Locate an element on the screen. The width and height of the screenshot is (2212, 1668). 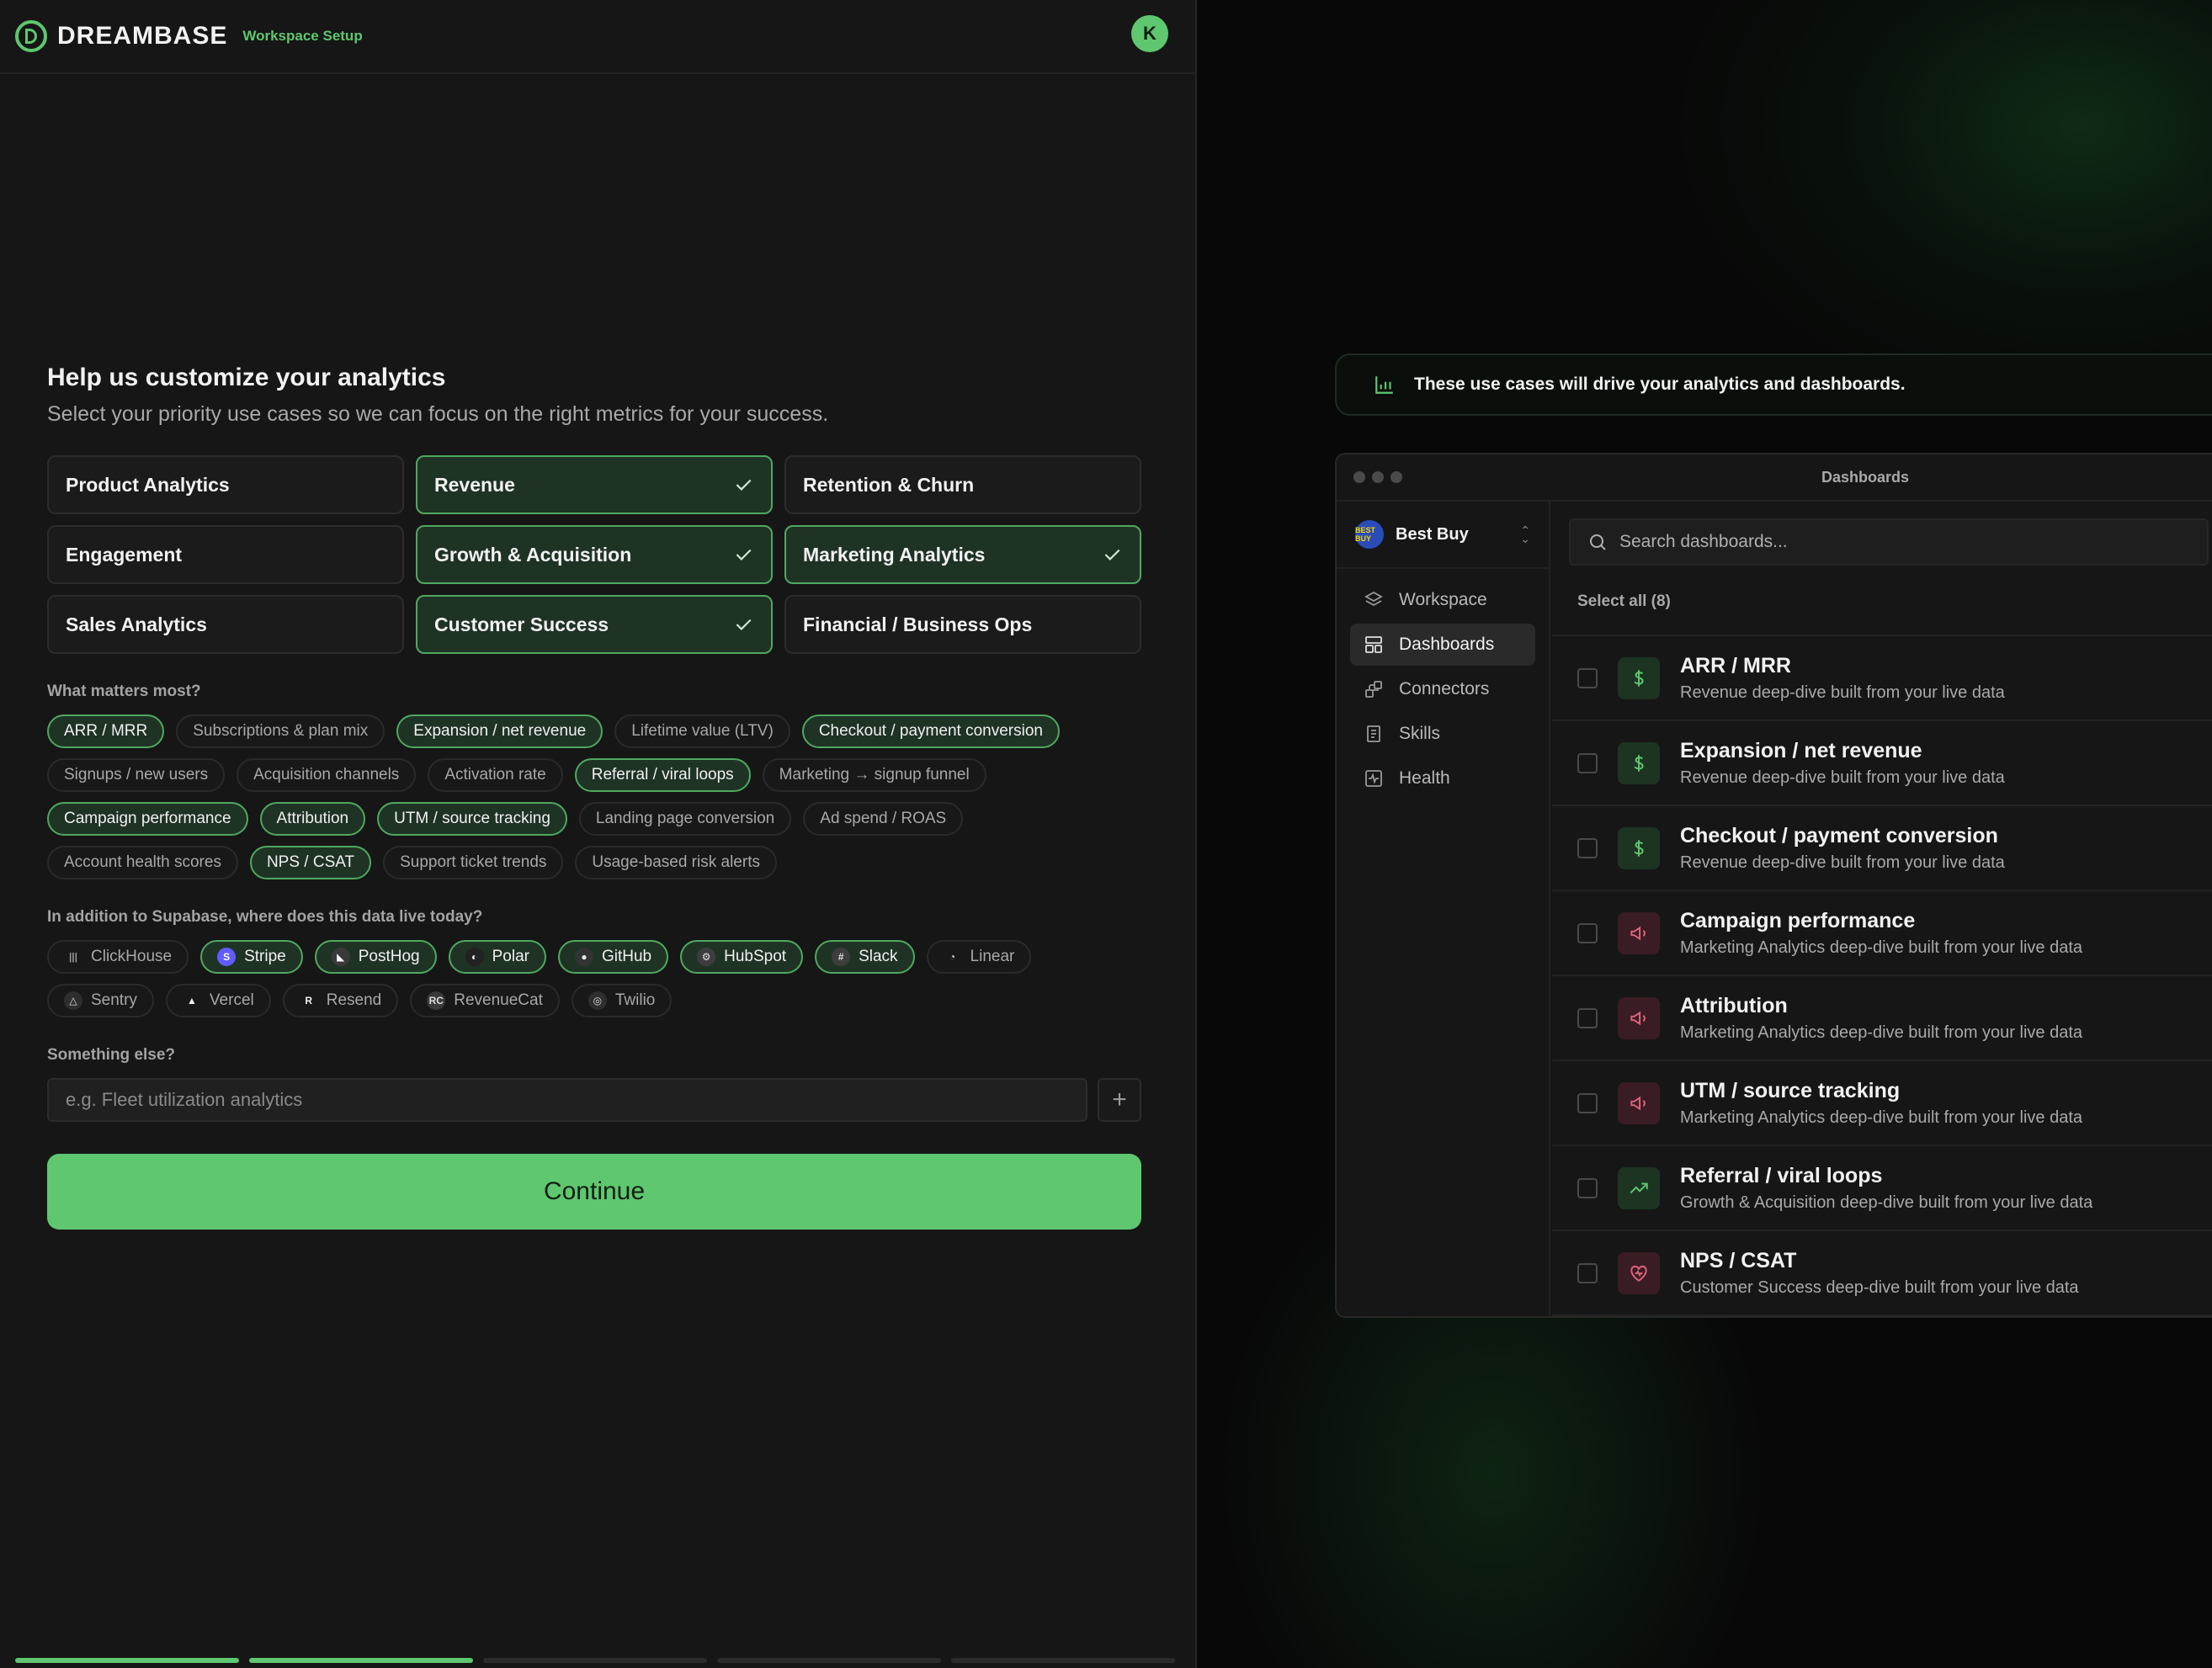
sidebar-item-workspace: Workspace is located at coordinates (1443, 600).